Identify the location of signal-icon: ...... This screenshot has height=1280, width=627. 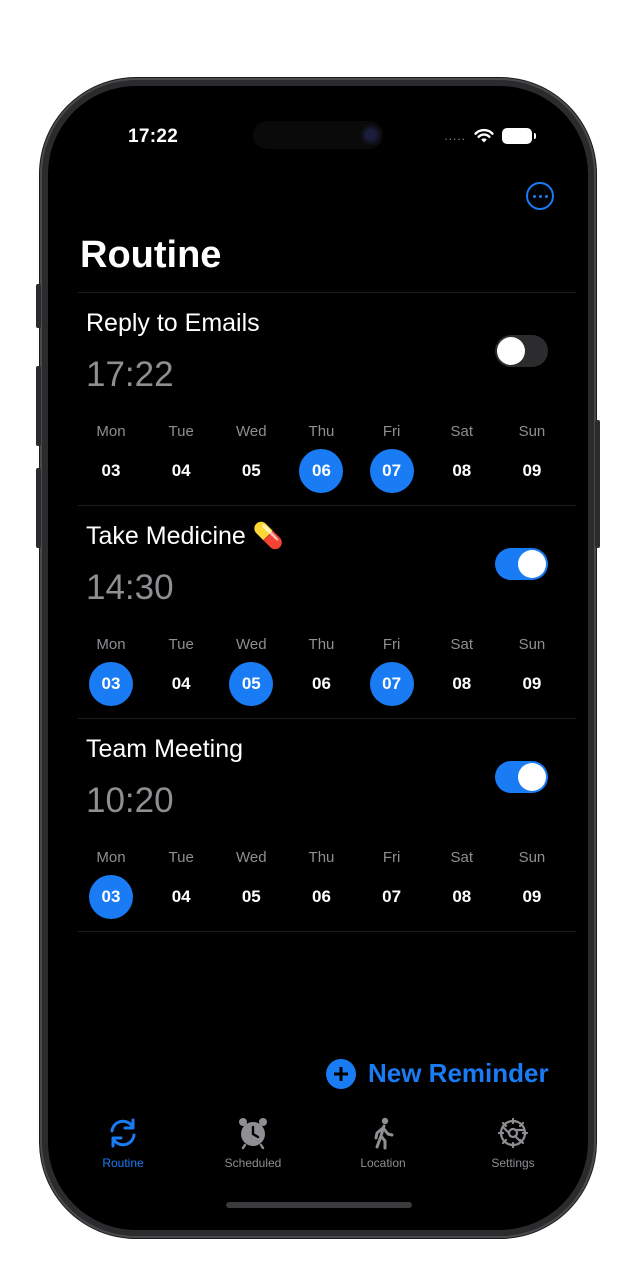
(455, 136).